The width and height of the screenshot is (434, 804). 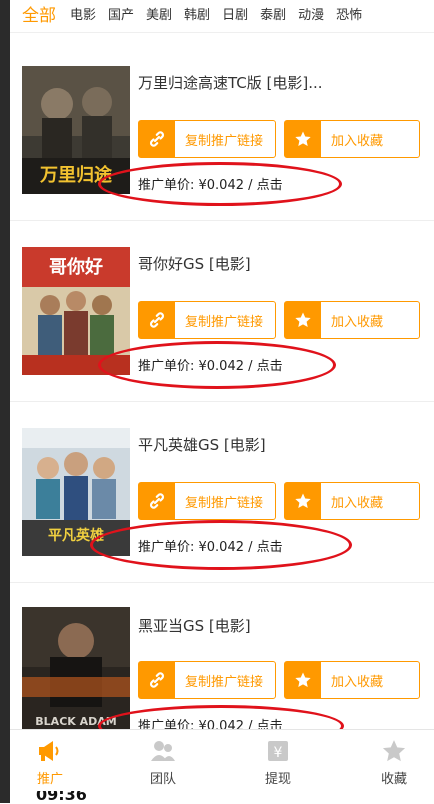 What do you see at coordinates (222, 797) in the screenshot?
I see `status-bar: 09:36` at bounding box center [222, 797].